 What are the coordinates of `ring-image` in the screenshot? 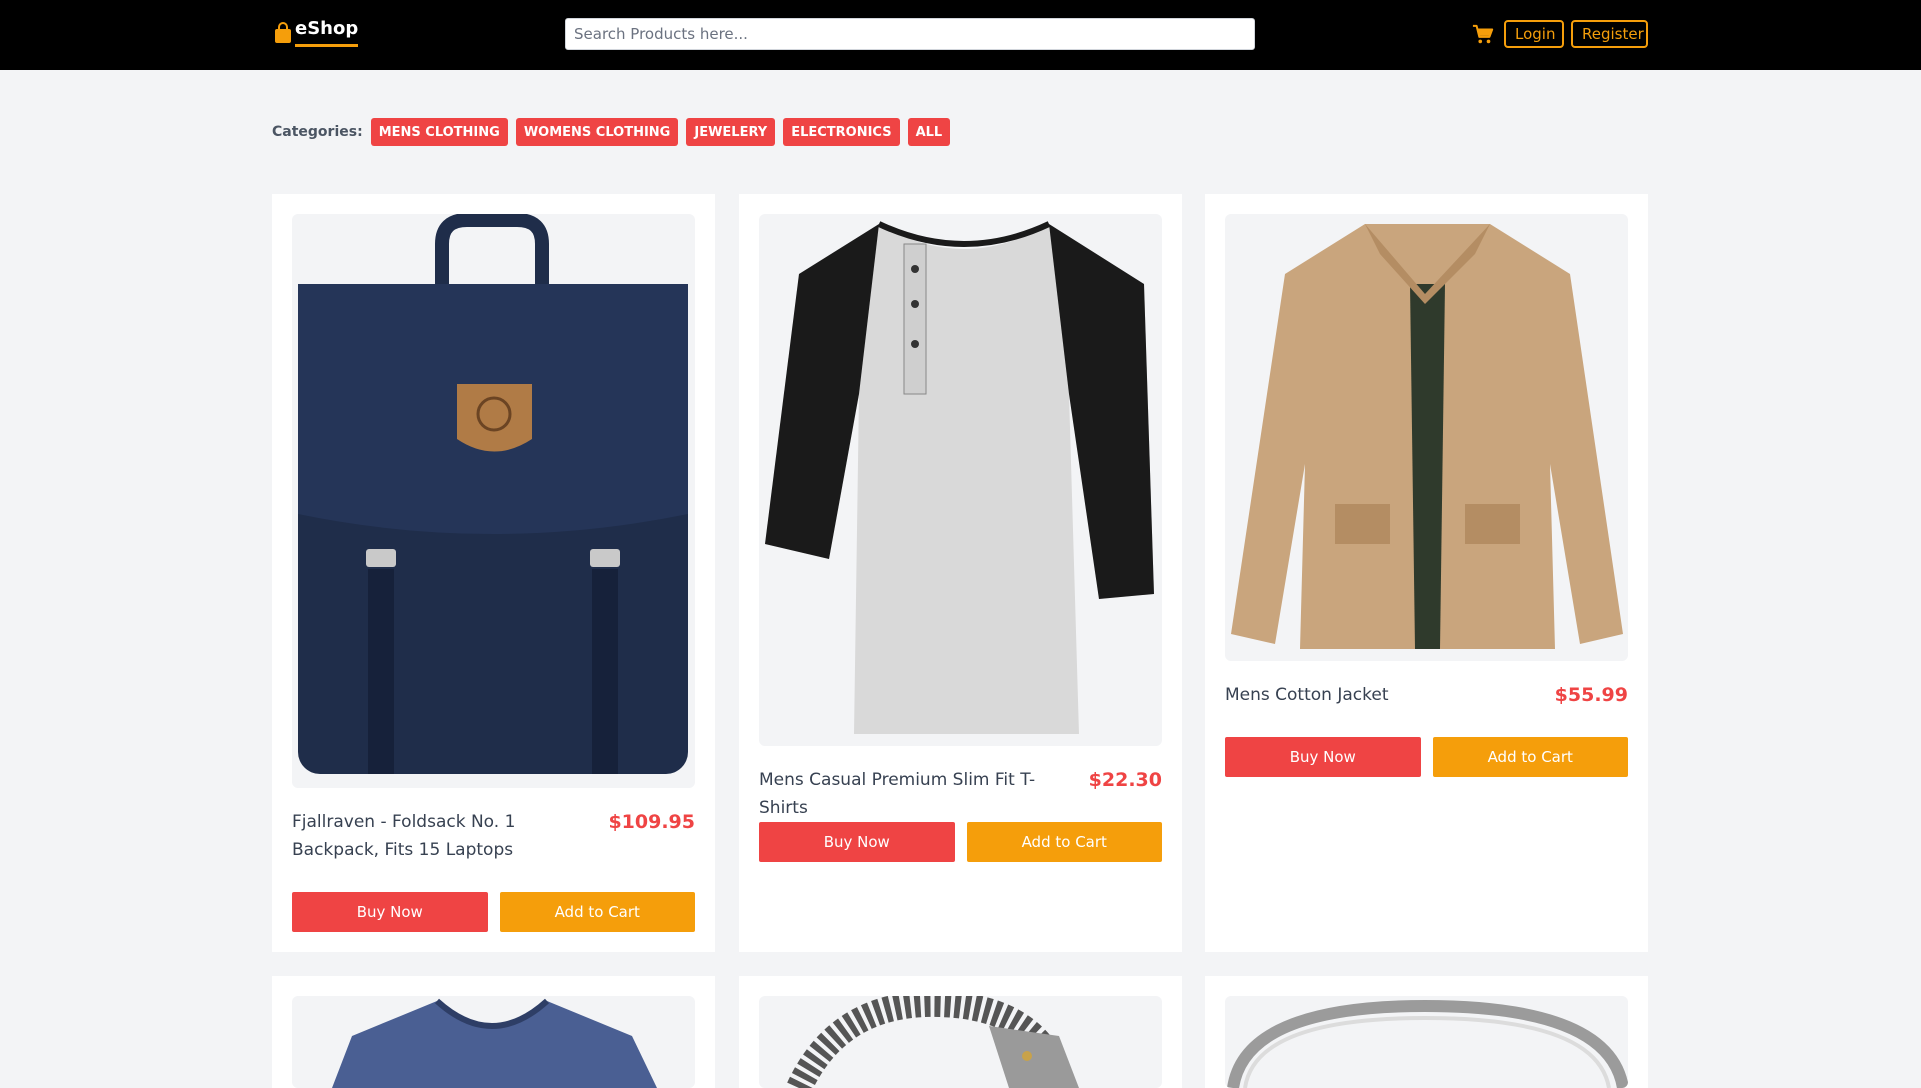 It's located at (1427, 1043).